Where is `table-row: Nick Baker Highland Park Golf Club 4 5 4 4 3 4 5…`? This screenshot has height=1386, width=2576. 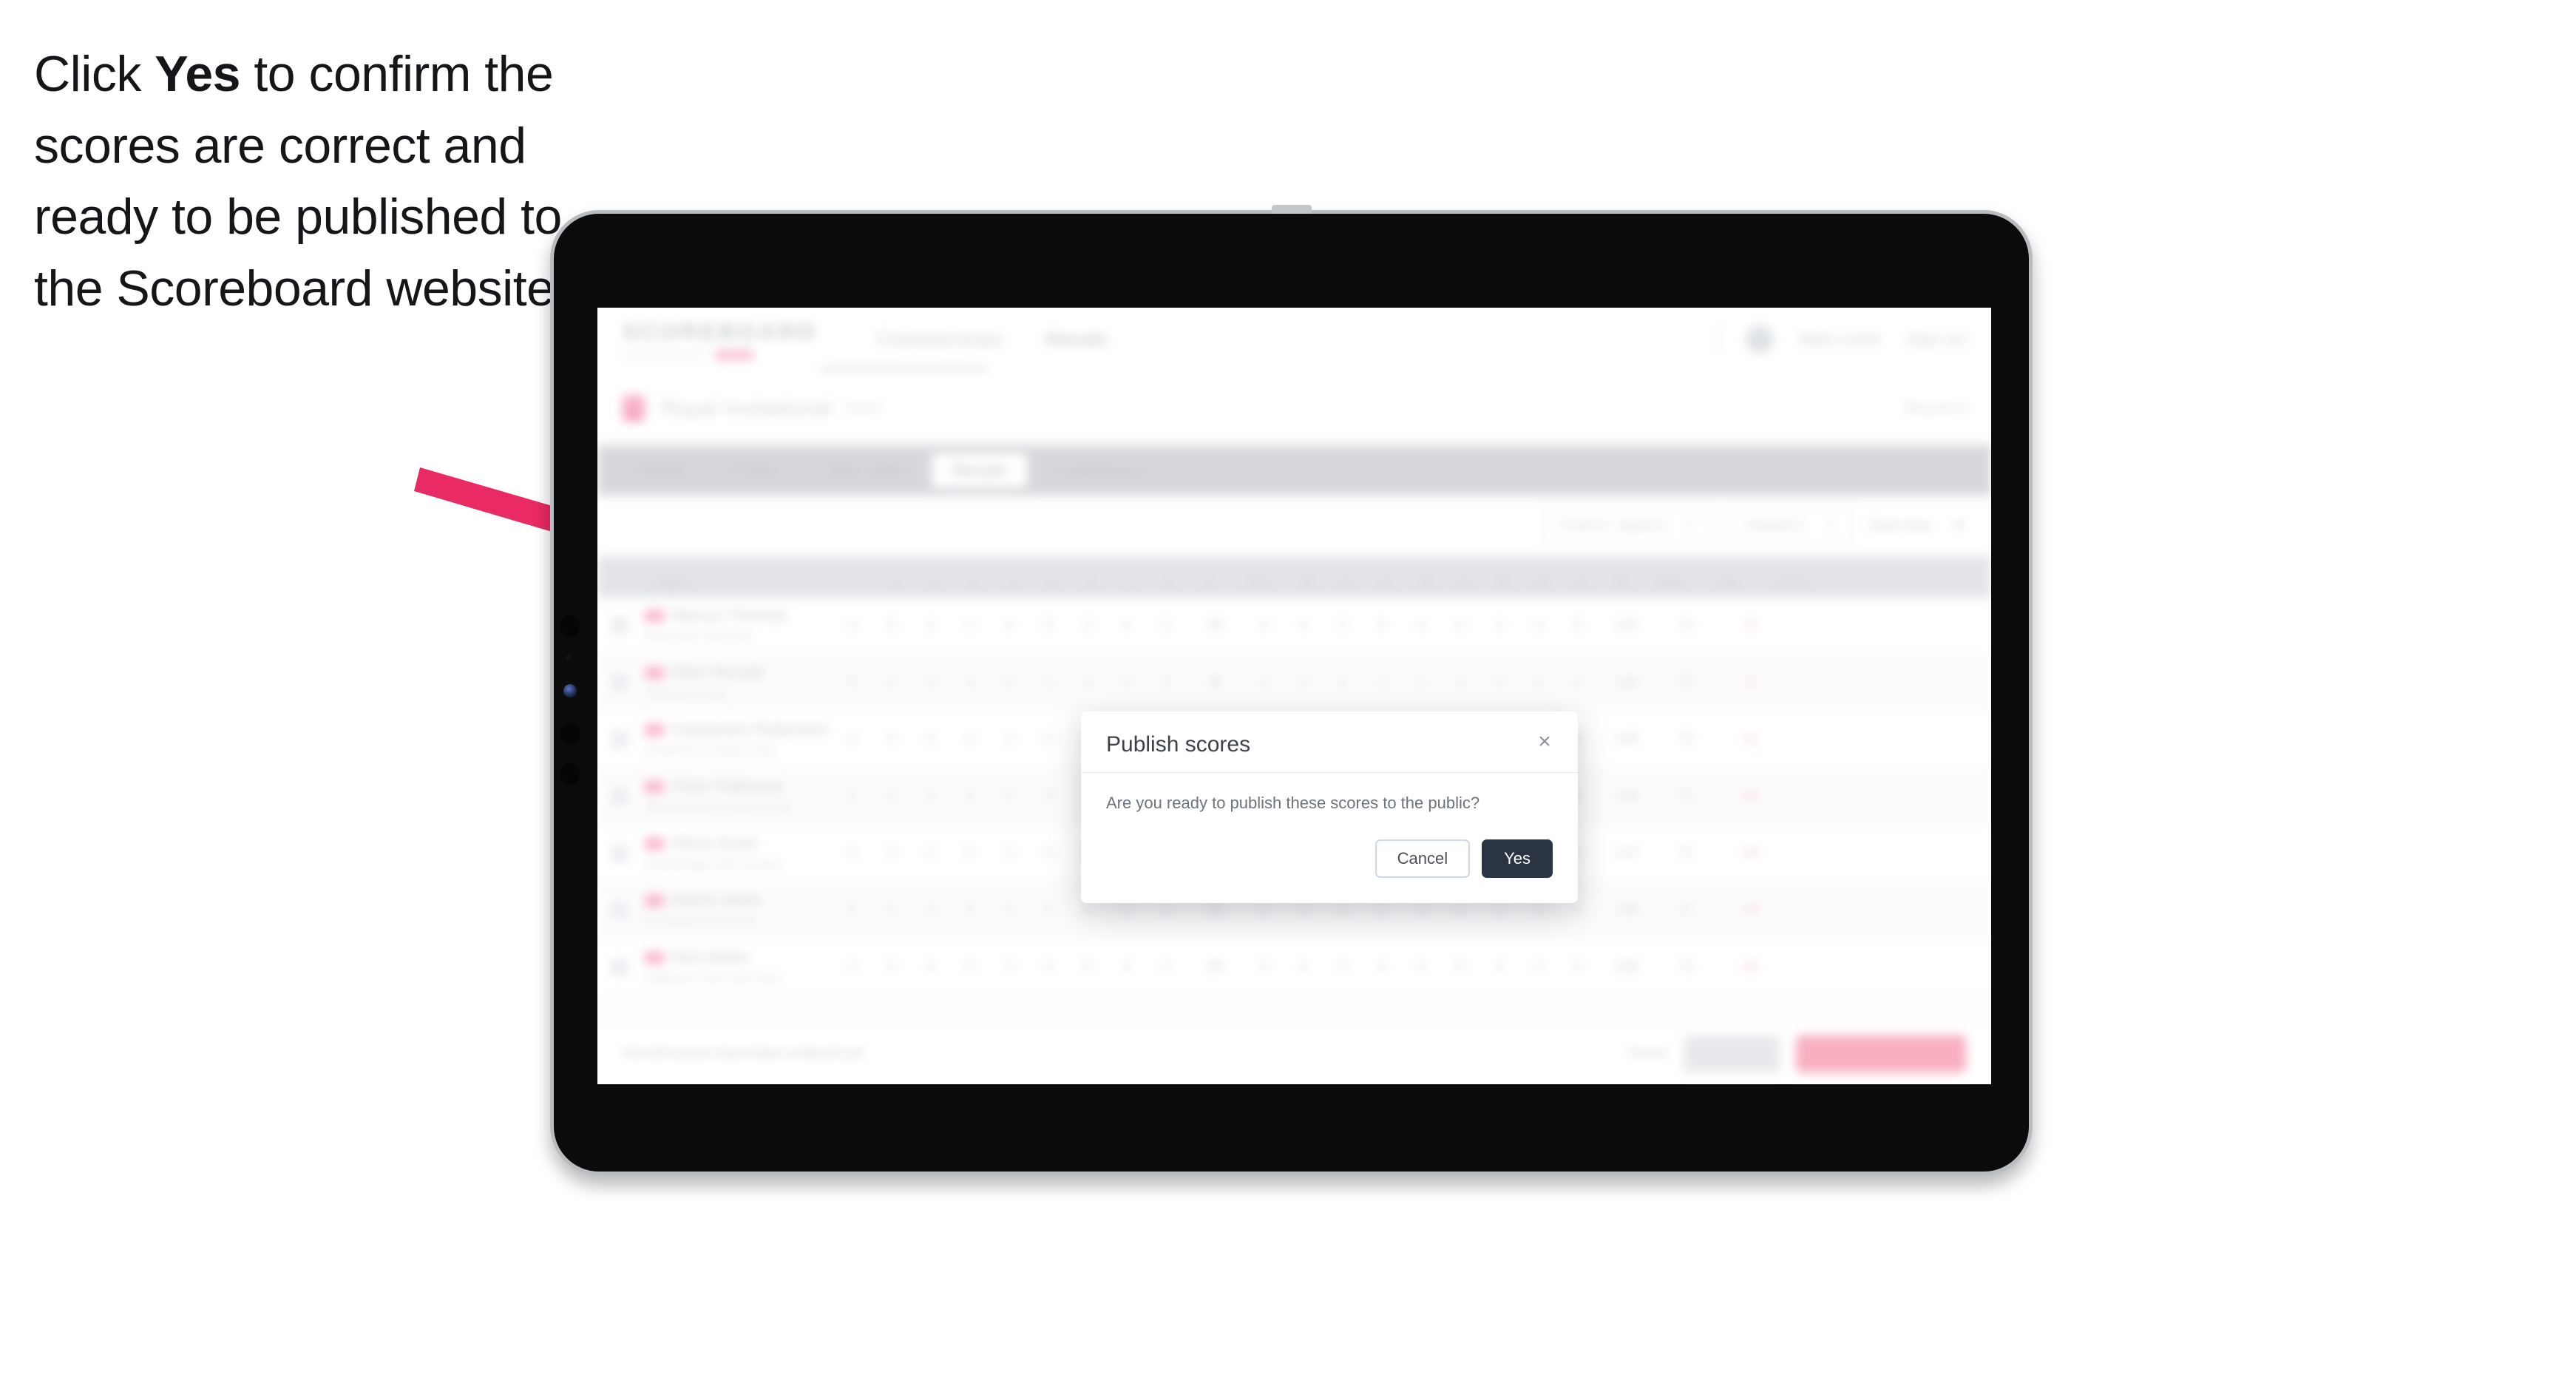
table-row: Nick Baker Highland Park Golf Club 4 5 4 4 3 4 5… is located at coordinates (1294, 967).